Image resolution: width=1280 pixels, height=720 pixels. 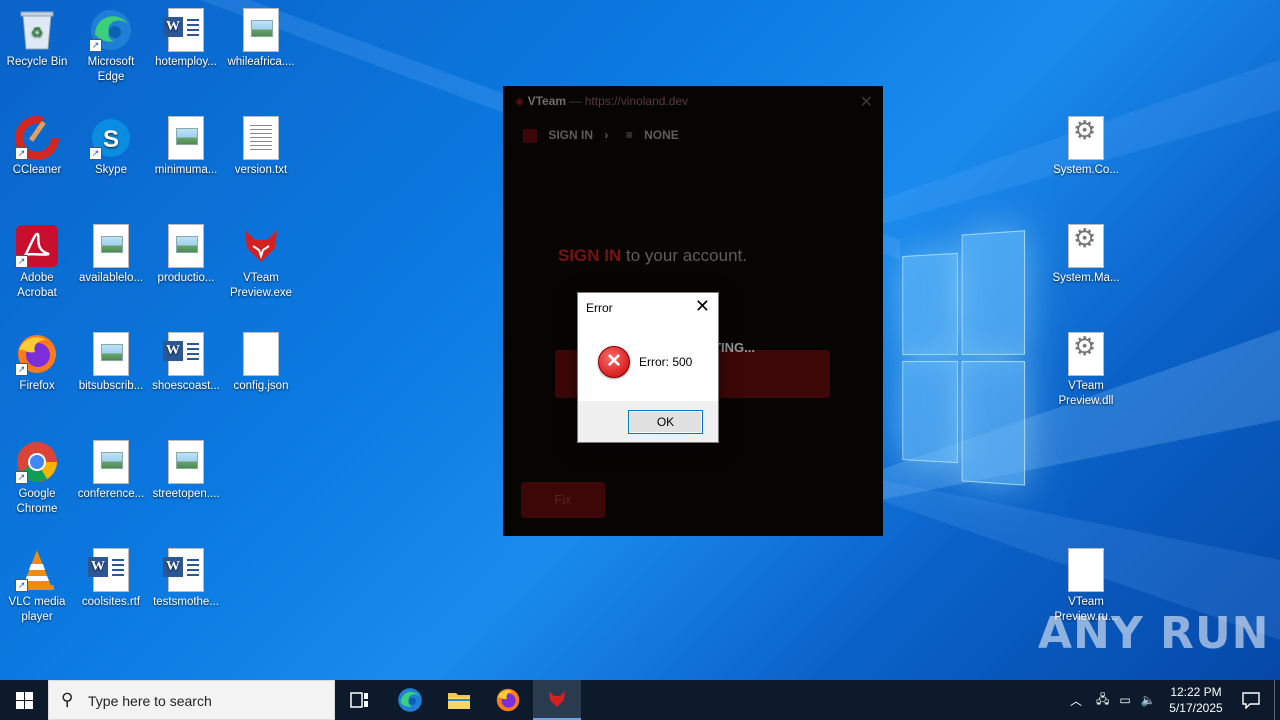 What do you see at coordinates (1124, 700) in the screenshot?
I see `display-icon: ▭` at bounding box center [1124, 700].